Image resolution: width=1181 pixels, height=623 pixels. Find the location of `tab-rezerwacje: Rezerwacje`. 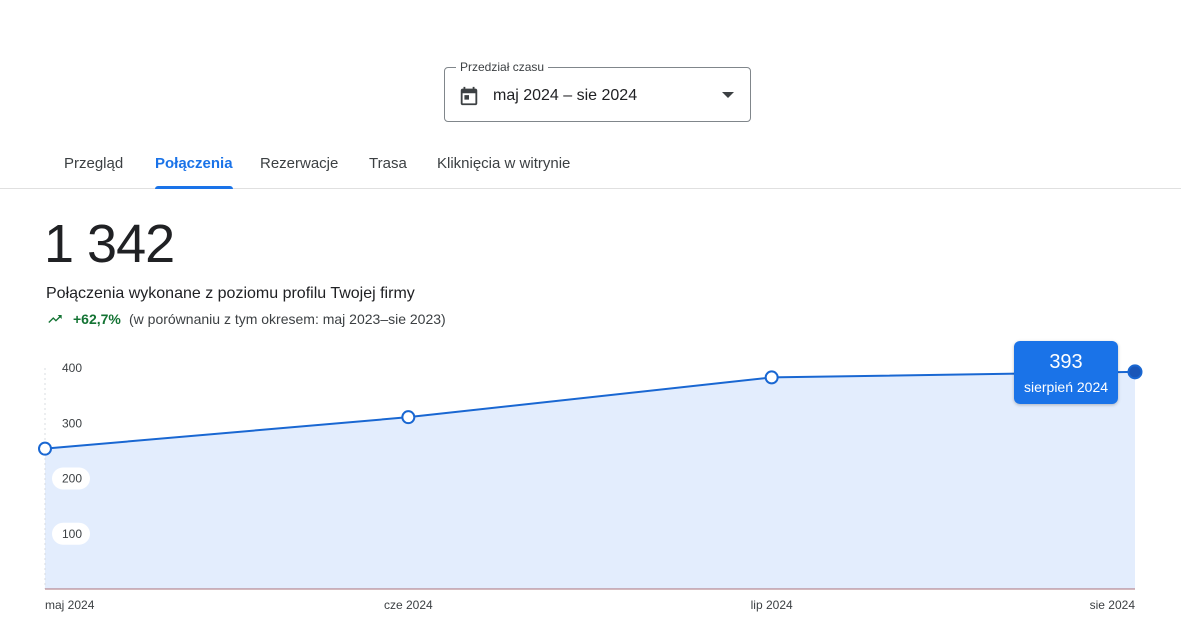

tab-rezerwacje: Rezerwacje is located at coordinates (299, 166).